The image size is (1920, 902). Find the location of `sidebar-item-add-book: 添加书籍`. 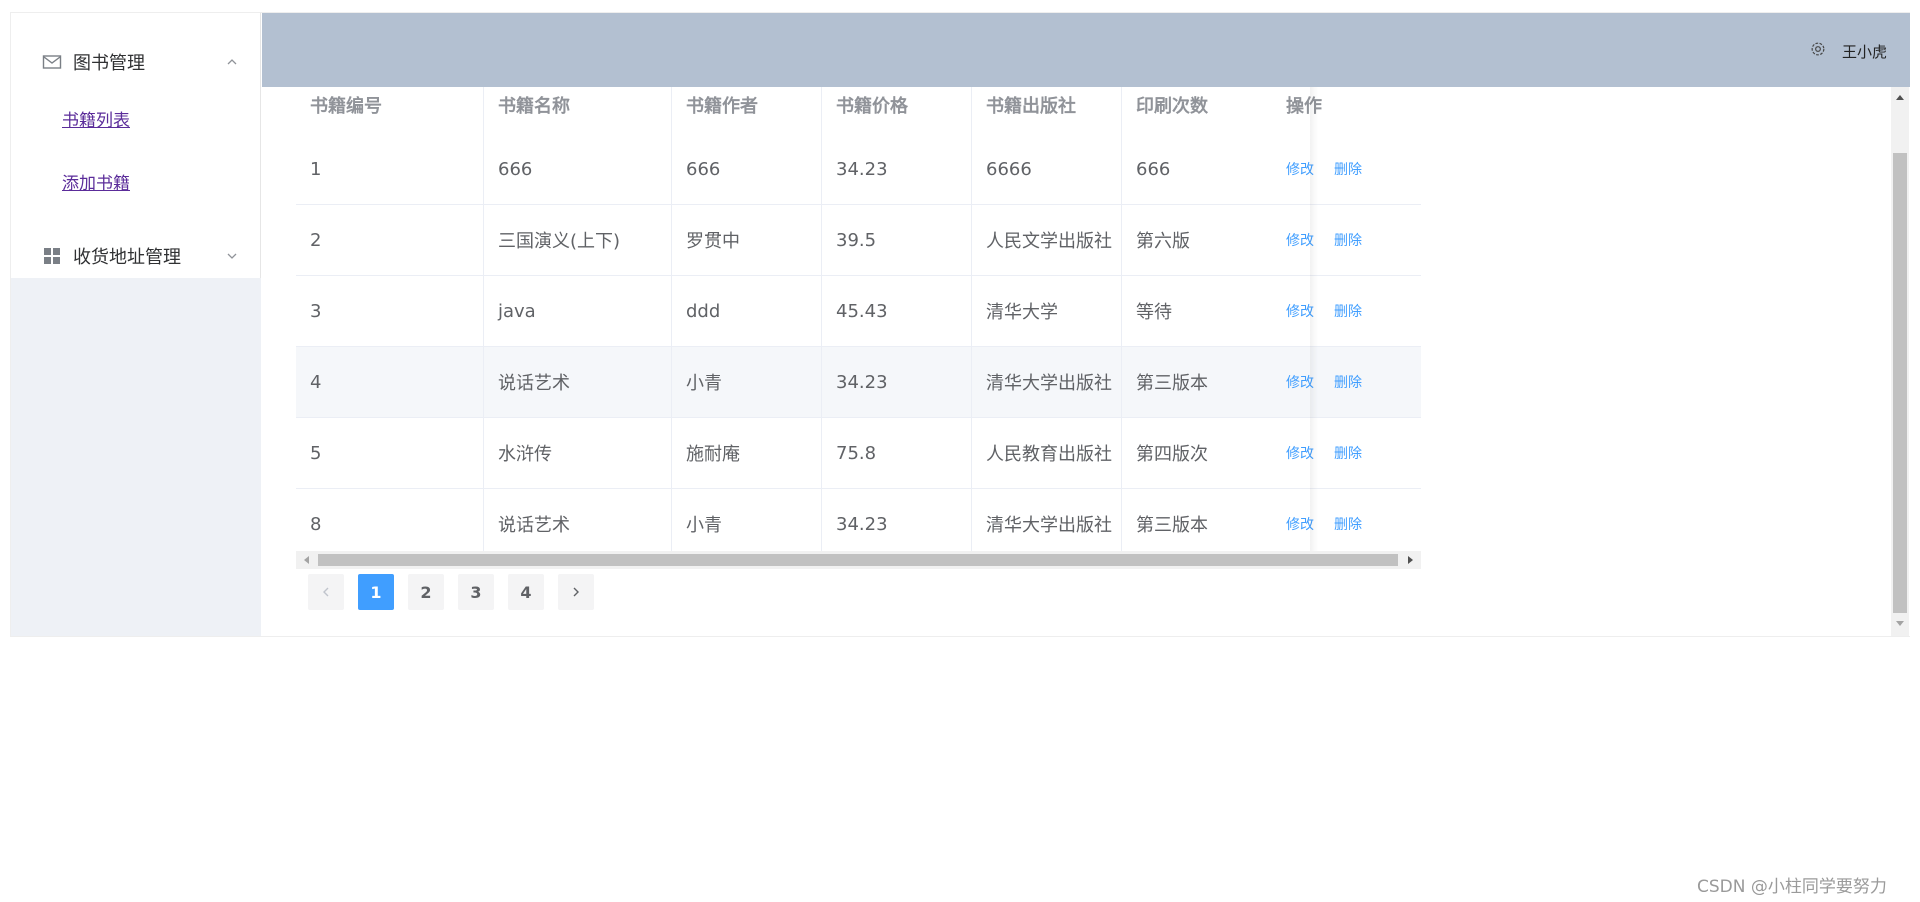

sidebar-item-add-book: 添加书籍 is located at coordinates (96, 181).